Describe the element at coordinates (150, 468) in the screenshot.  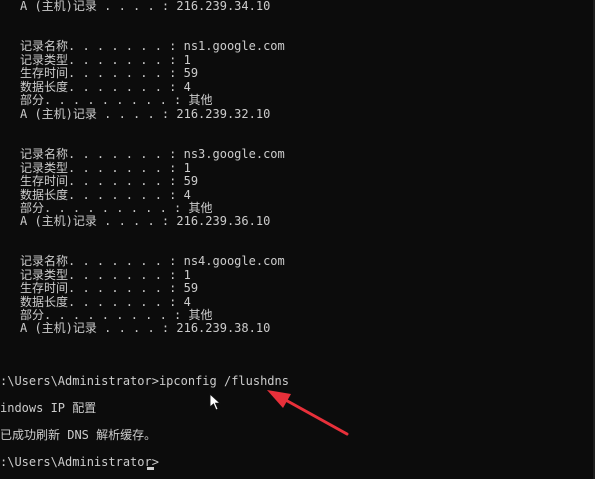
I see `text-cursor` at that location.